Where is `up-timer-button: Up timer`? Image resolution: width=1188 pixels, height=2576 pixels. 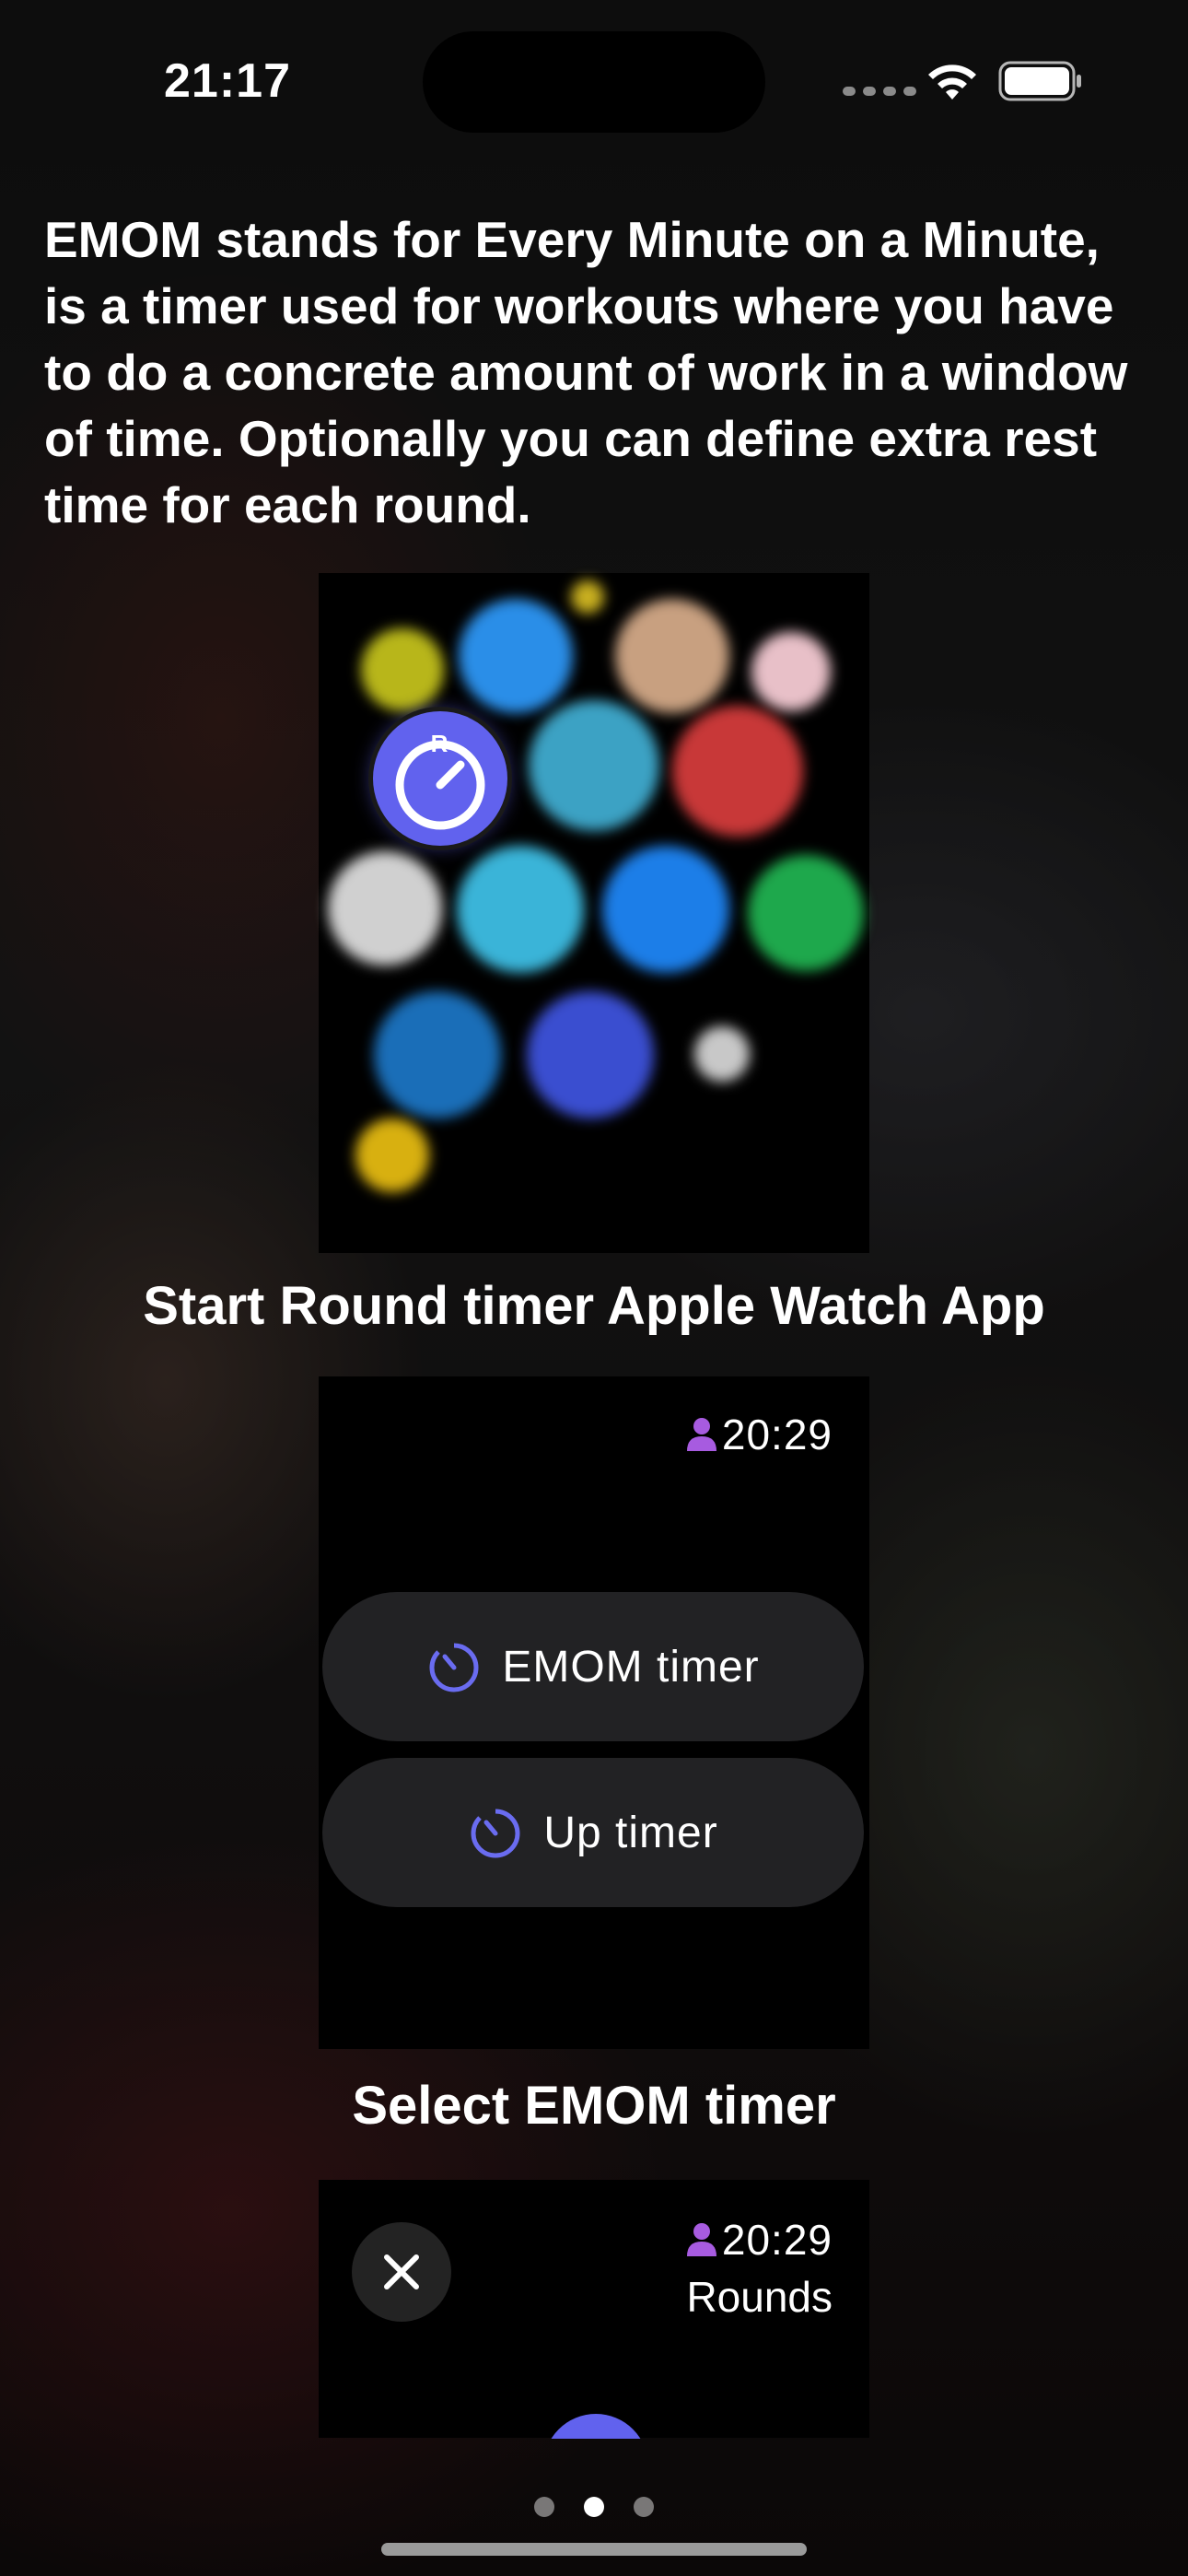
up-timer-button: Up timer is located at coordinates (593, 1832).